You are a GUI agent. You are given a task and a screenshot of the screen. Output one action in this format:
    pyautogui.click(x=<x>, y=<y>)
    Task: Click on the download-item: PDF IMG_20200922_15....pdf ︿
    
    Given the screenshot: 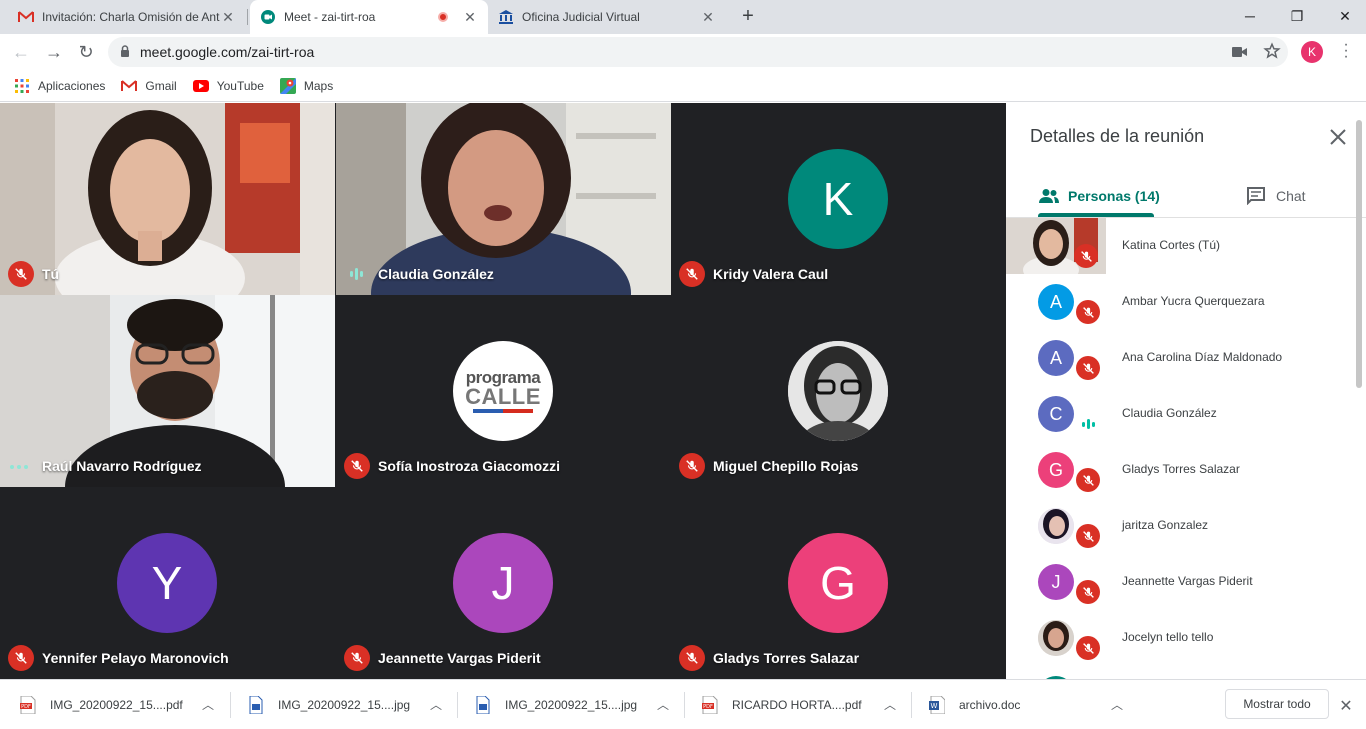 What is the action you would take?
    pyautogui.click(x=118, y=704)
    